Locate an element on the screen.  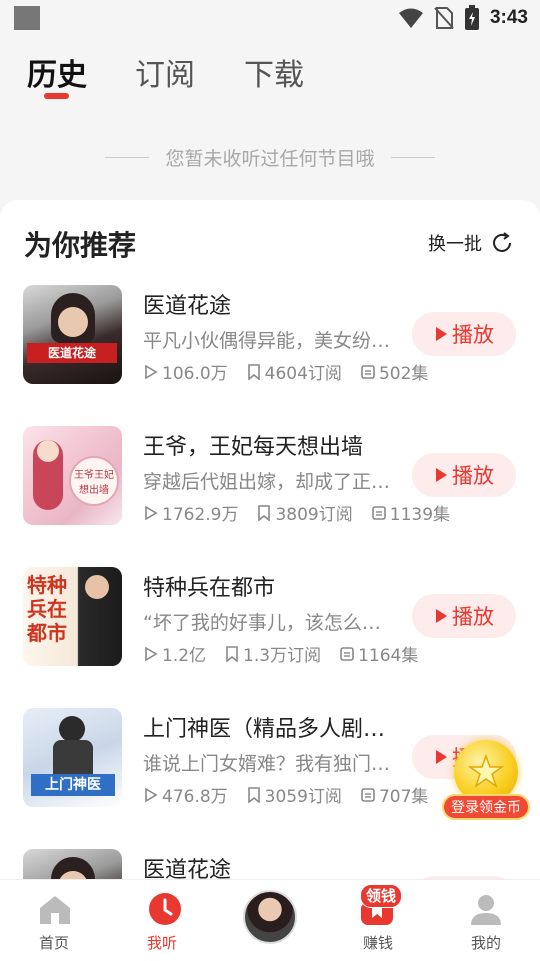
notification-icon is located at coordinates (27, 18).